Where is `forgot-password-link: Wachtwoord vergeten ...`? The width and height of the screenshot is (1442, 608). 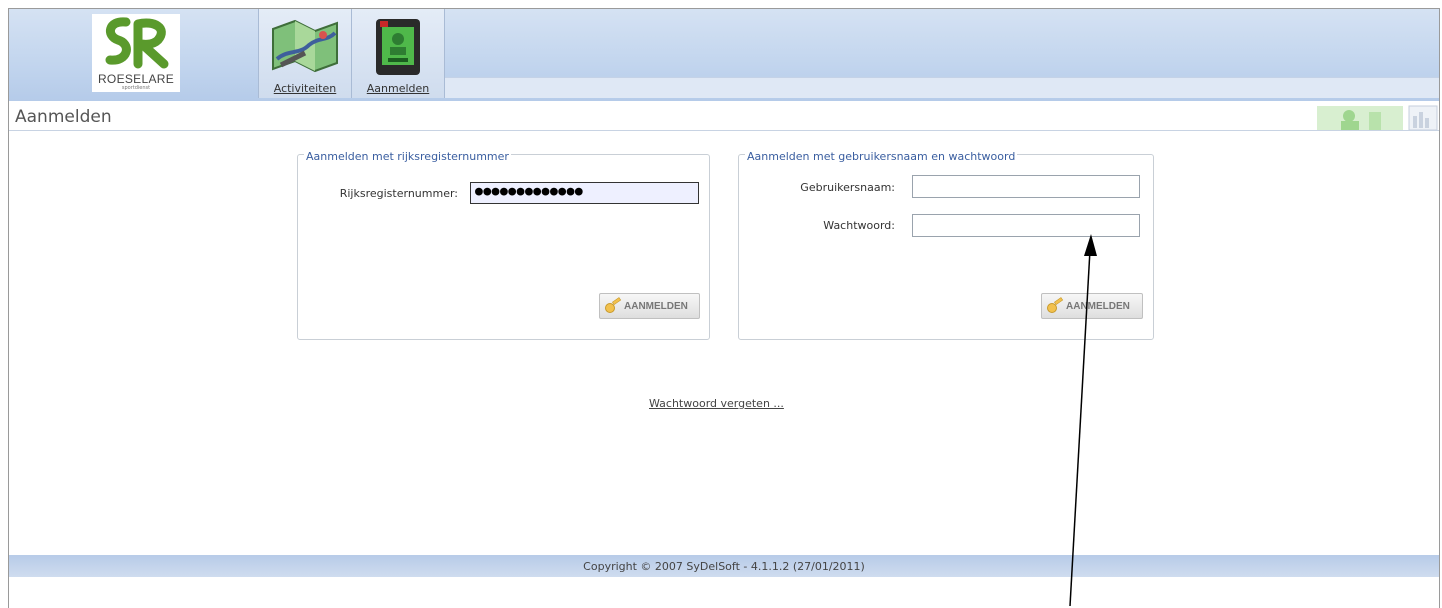 forgot-password-link: Wachtwoord vergeten ... is located at coordinates (716, 403).